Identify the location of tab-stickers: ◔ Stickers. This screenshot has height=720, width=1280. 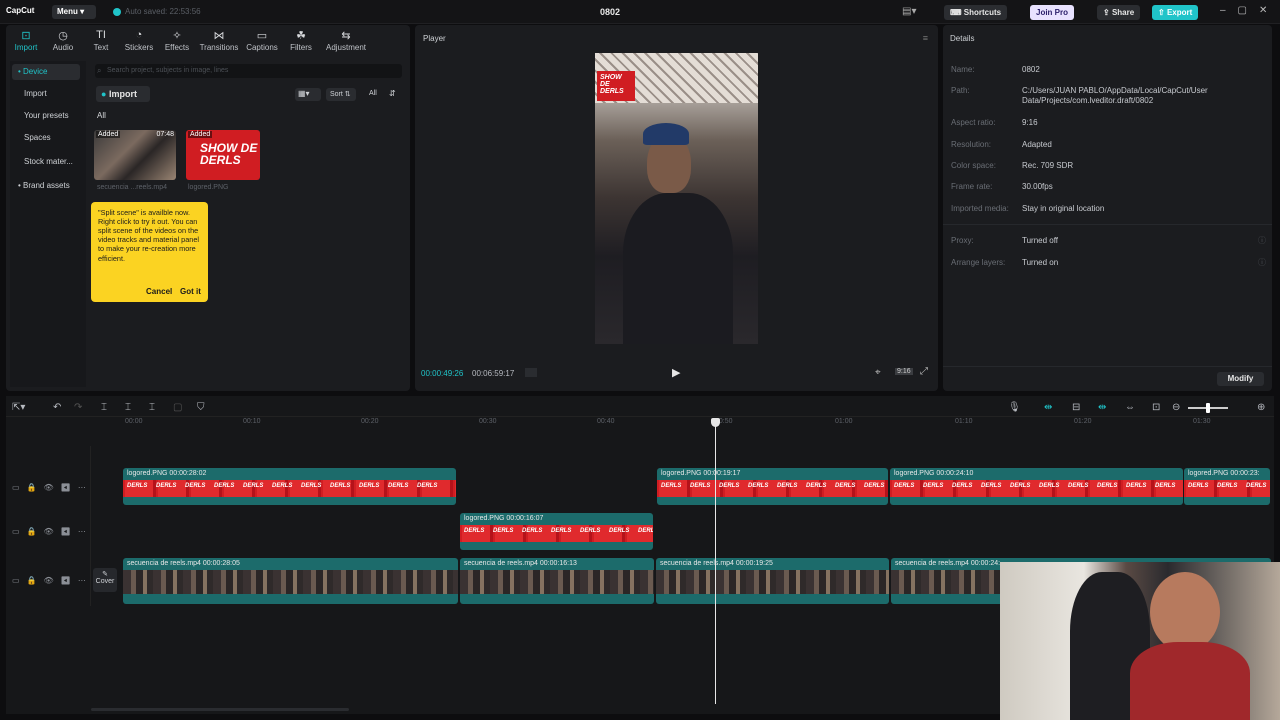
(139, 40).